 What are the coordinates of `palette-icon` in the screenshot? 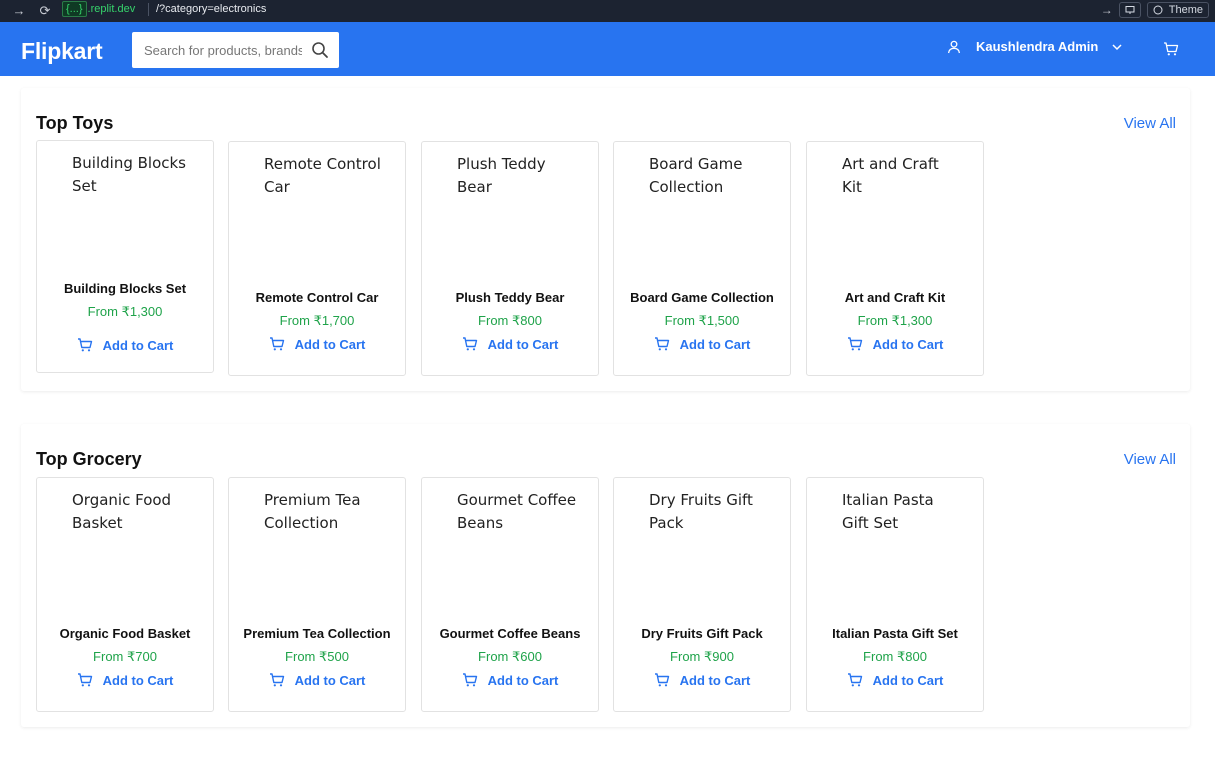 It's located at (1158, 10).